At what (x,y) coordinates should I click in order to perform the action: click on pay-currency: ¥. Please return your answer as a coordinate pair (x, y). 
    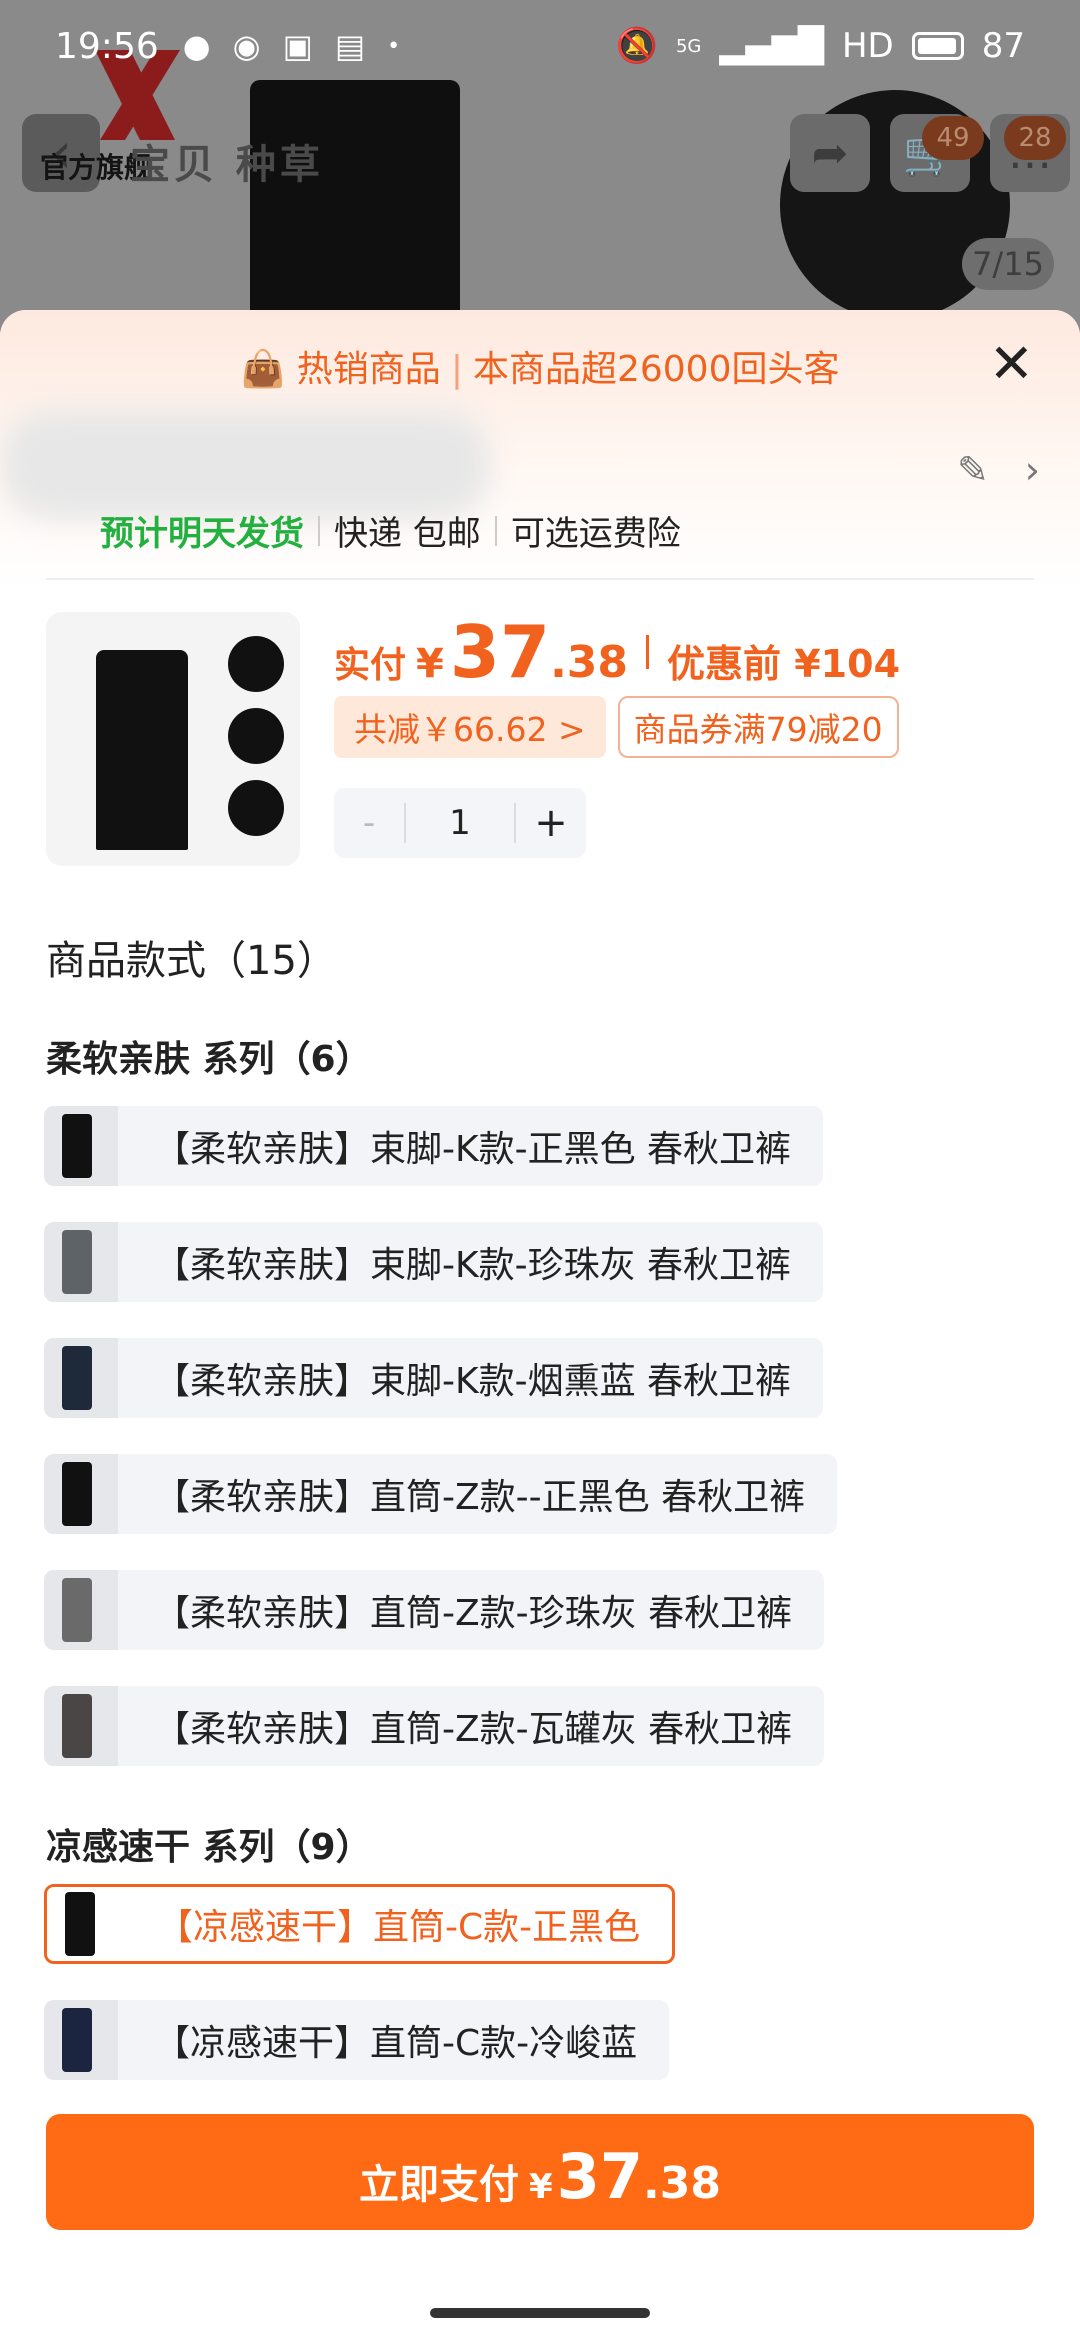
    Looking at the image, I should click on (541, 2187).